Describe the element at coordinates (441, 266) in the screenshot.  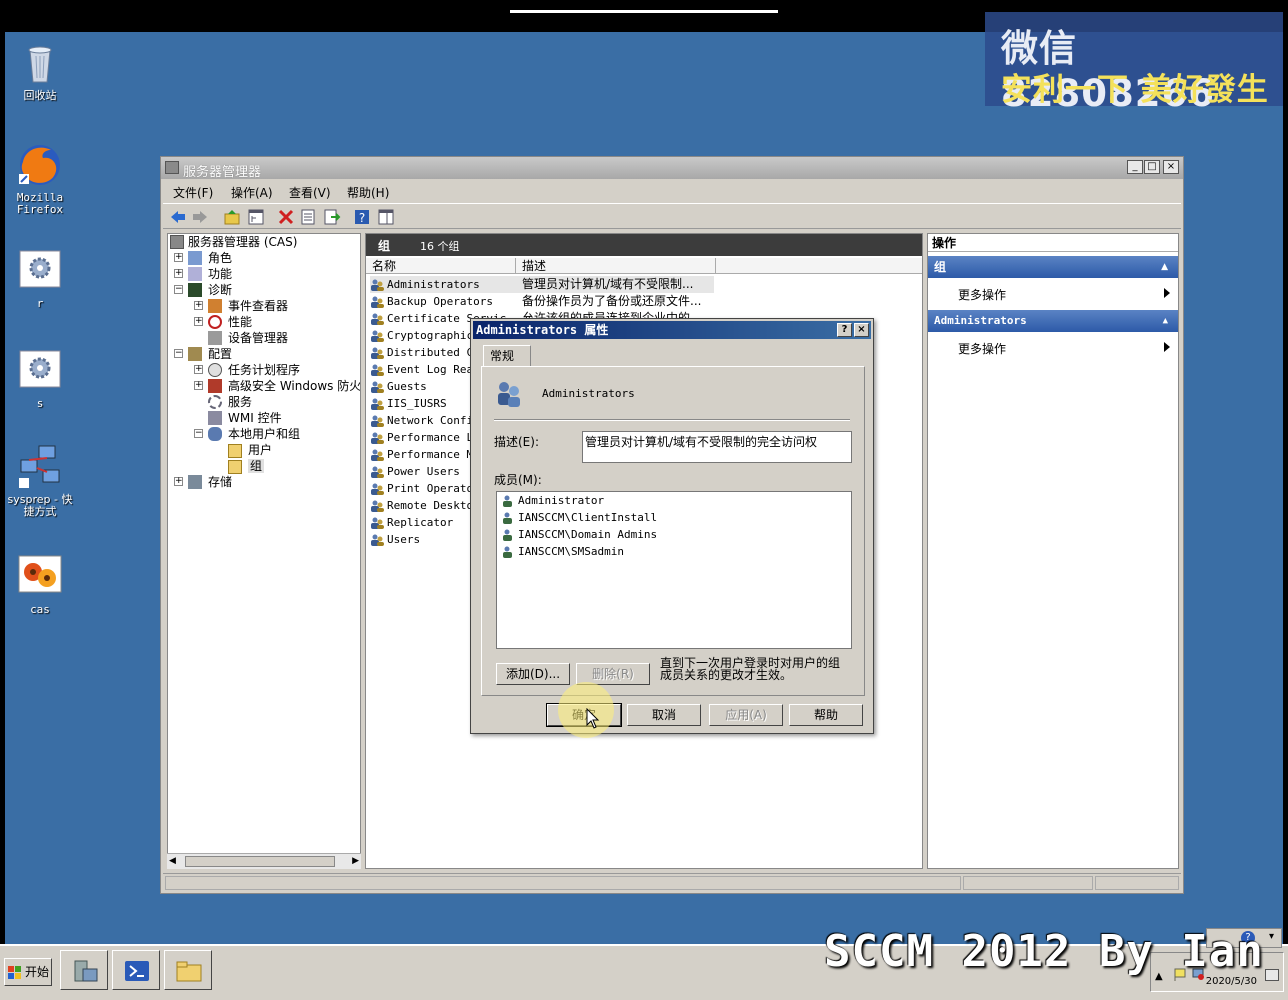
I see `column-header-name: 名称` at that location.